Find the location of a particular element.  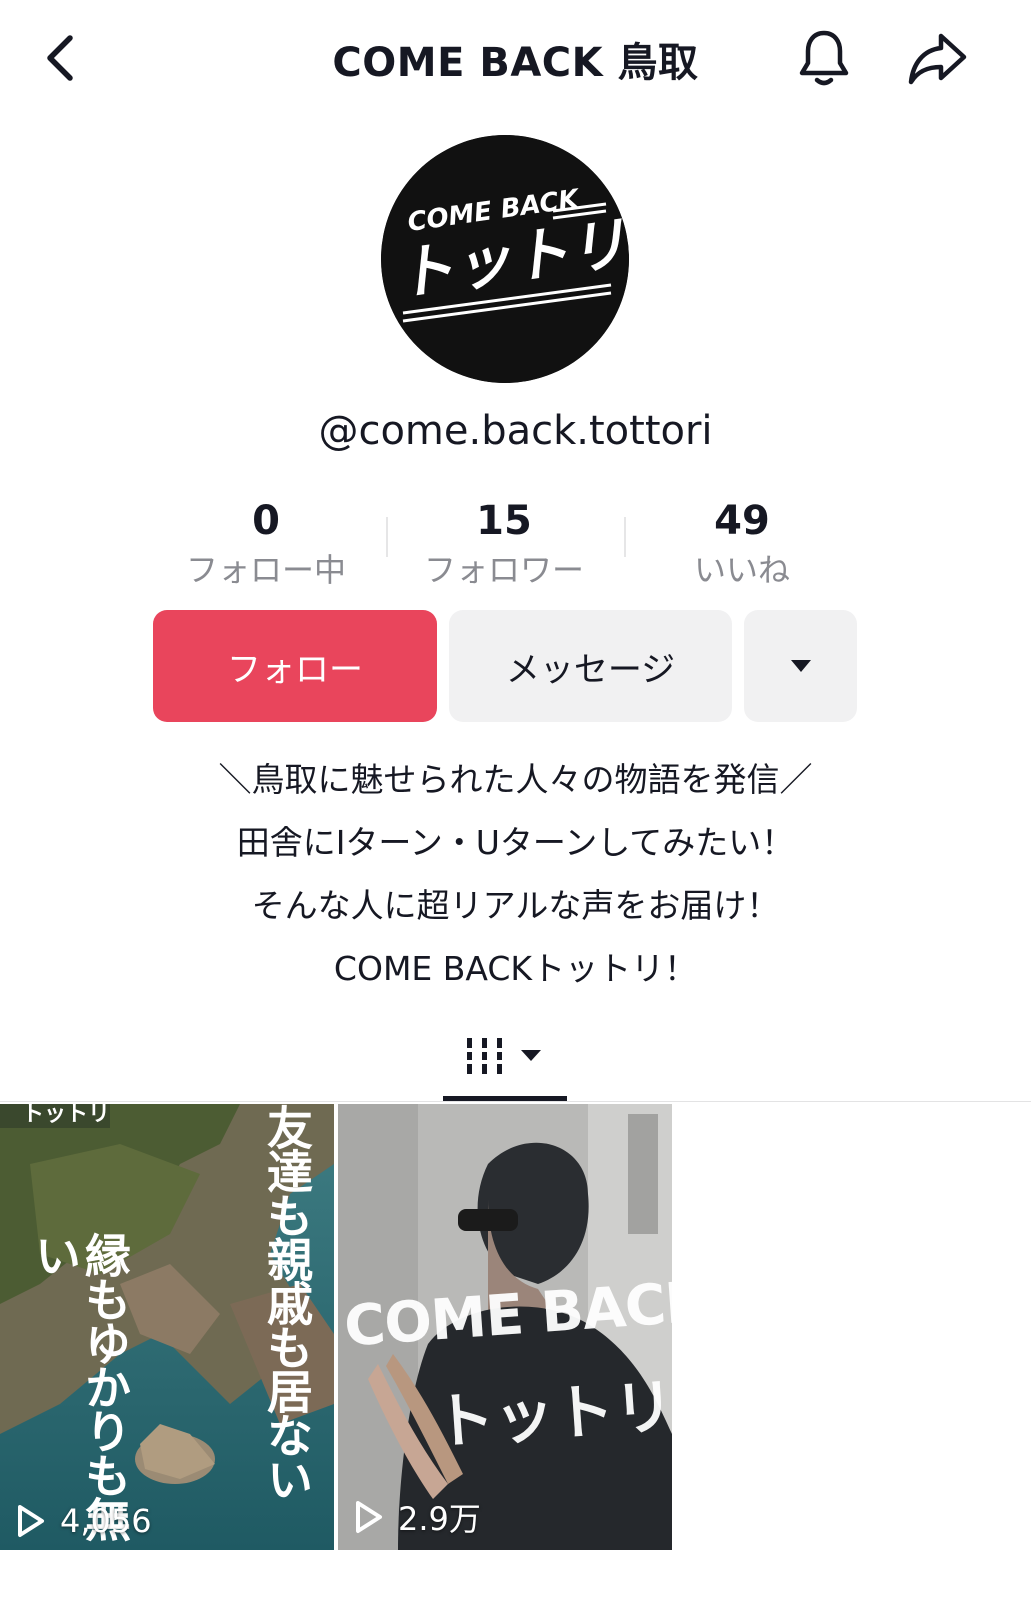

stat-following: 0 フォロー中 is located at coordinates (266, 544).